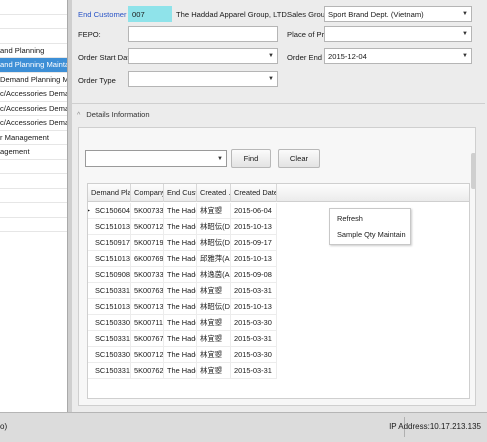  Describe the element at coordinates (254, 193) in the screenshot. I see `column-header: Created Date` at that location.